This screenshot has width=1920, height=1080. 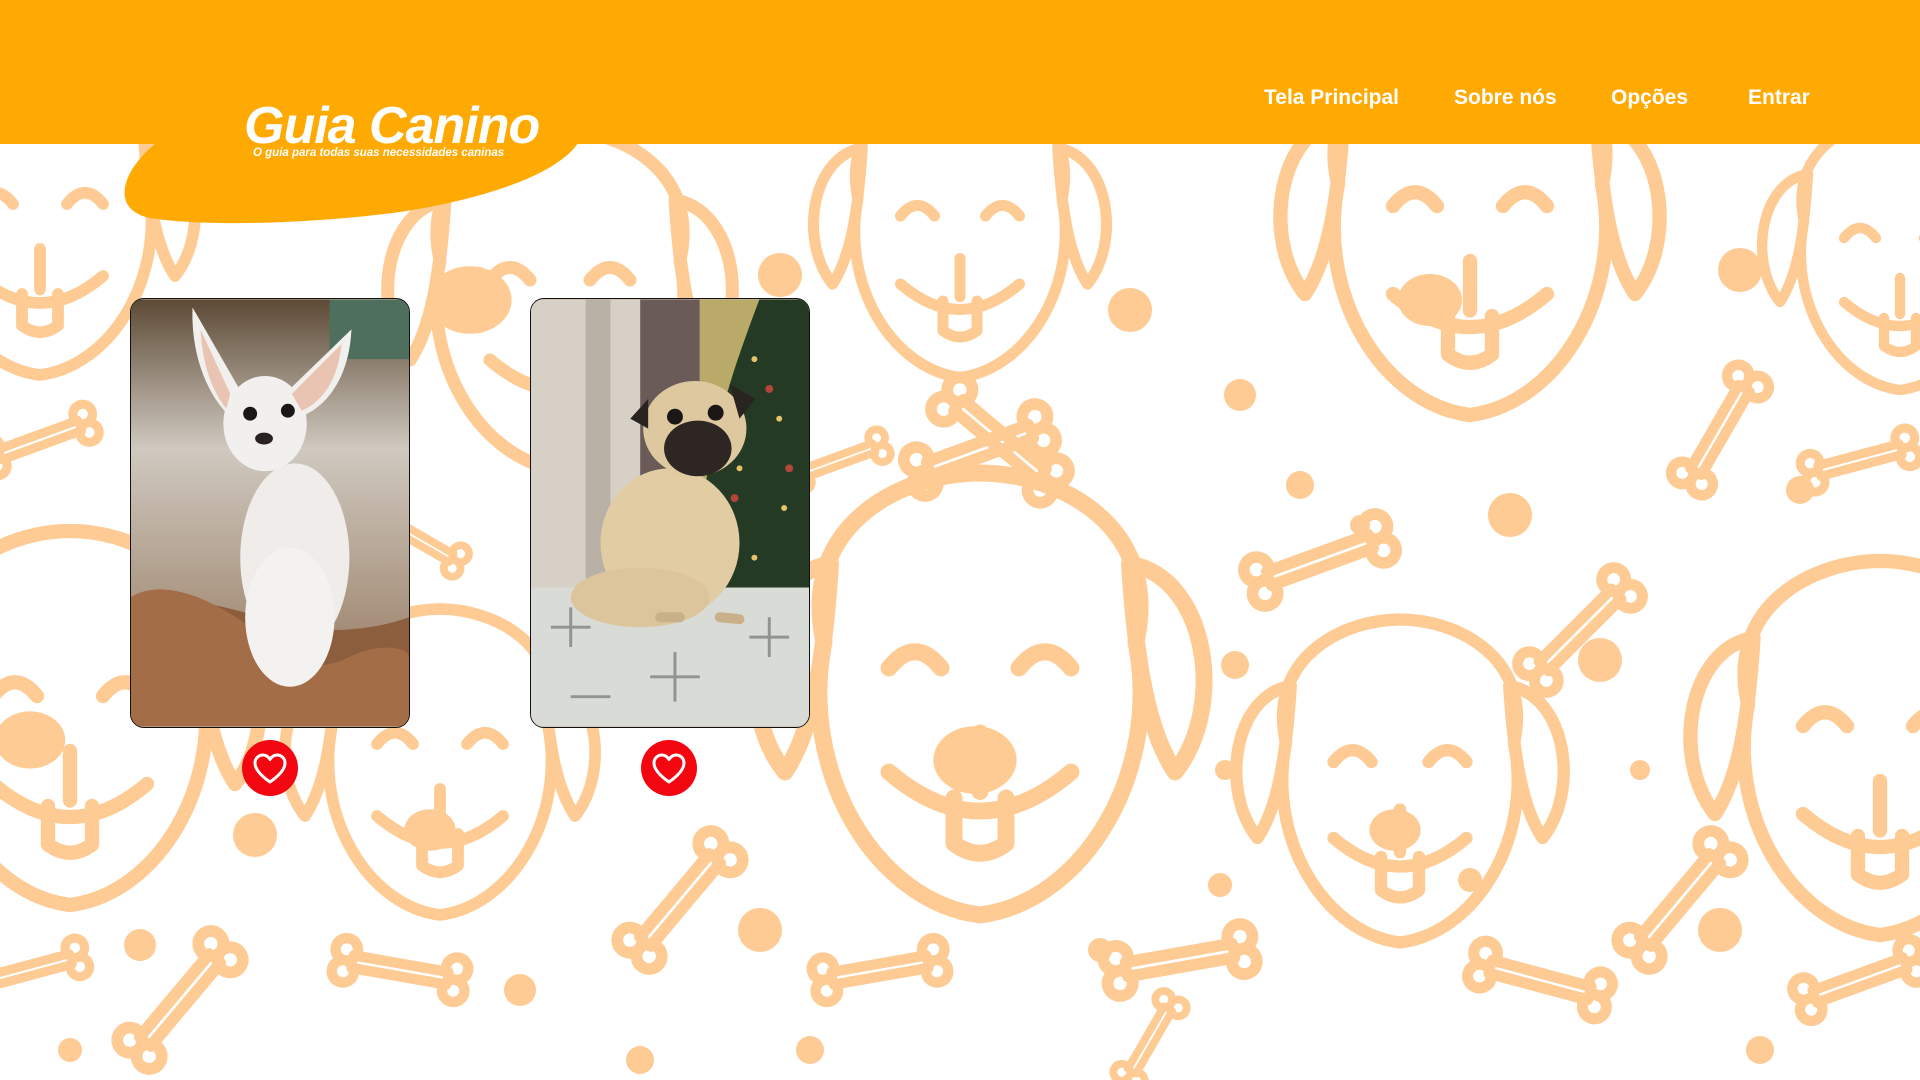 I want to click on dog-card-pug, so click(x=670, y=513).